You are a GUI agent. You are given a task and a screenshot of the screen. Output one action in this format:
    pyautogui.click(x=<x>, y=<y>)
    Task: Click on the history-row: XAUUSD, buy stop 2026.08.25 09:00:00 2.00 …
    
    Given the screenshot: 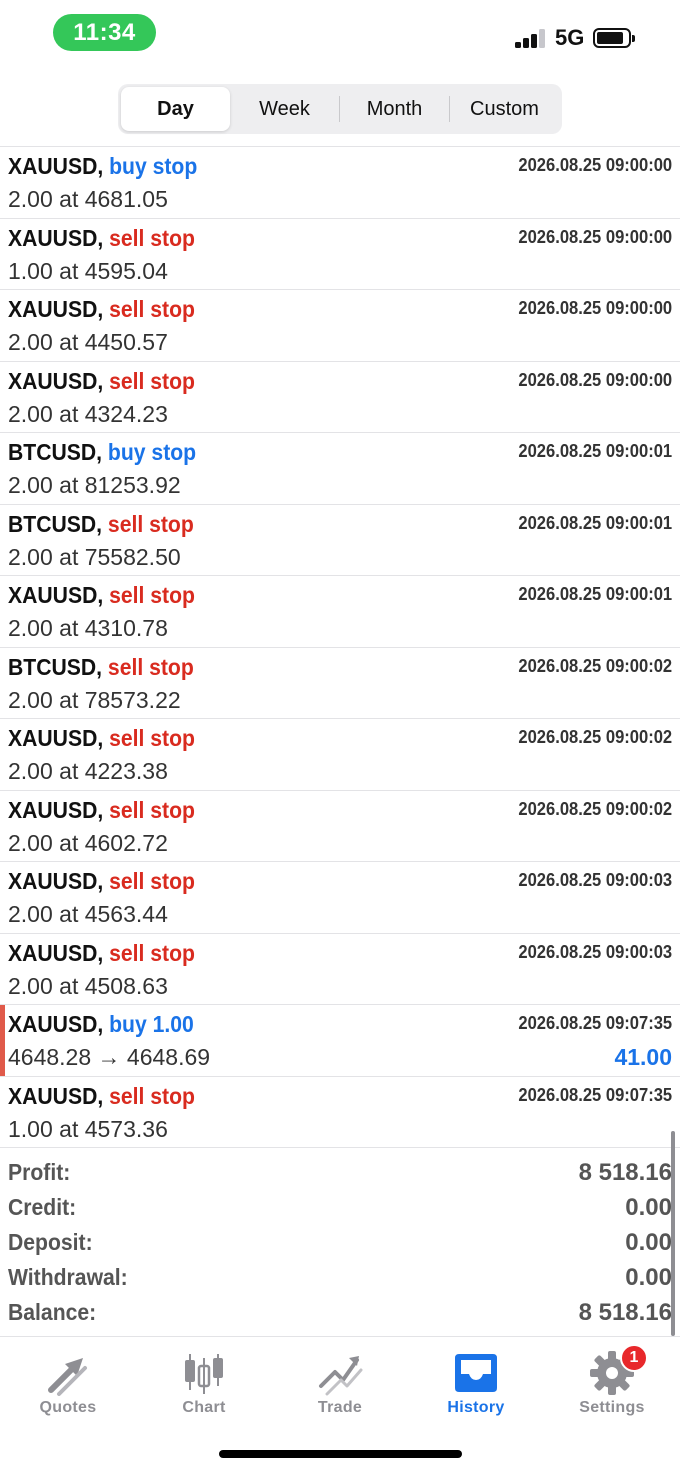 What is the action you would take?
    pyautogui.click(x=340, y=183)
    